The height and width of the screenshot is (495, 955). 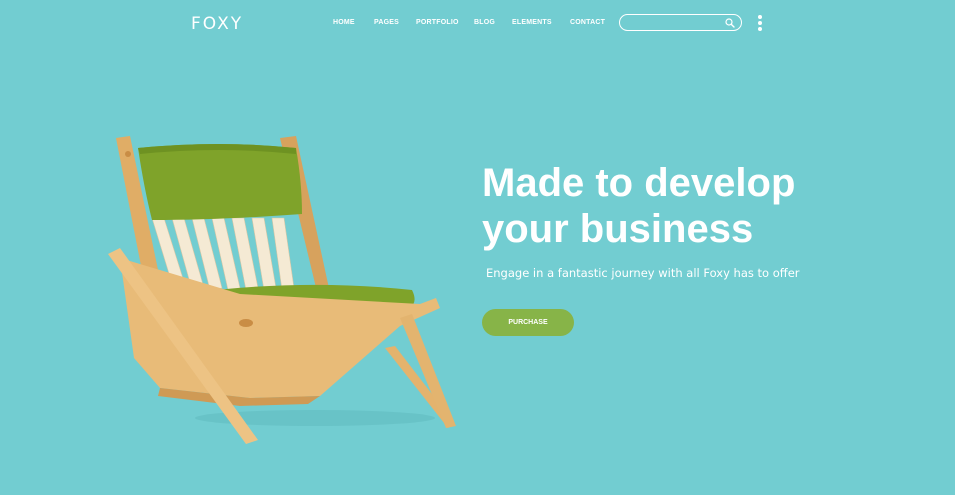 What do you see at coordinates (639, 183) in the screenshot?
I see `hero-title-line1: Made to develop` at bounding box center [639, 183].